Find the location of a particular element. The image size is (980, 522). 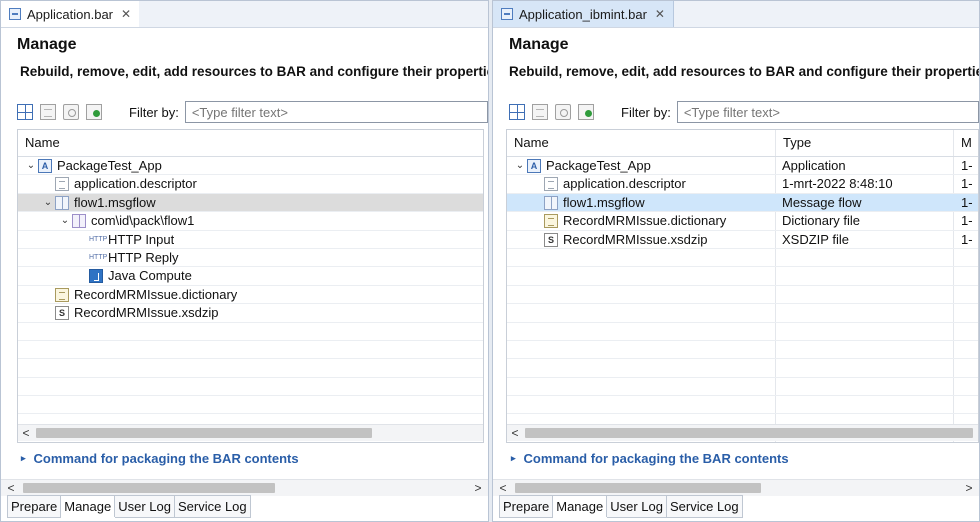

resource-type: Dictionary file is located at coordinates (821, 221).